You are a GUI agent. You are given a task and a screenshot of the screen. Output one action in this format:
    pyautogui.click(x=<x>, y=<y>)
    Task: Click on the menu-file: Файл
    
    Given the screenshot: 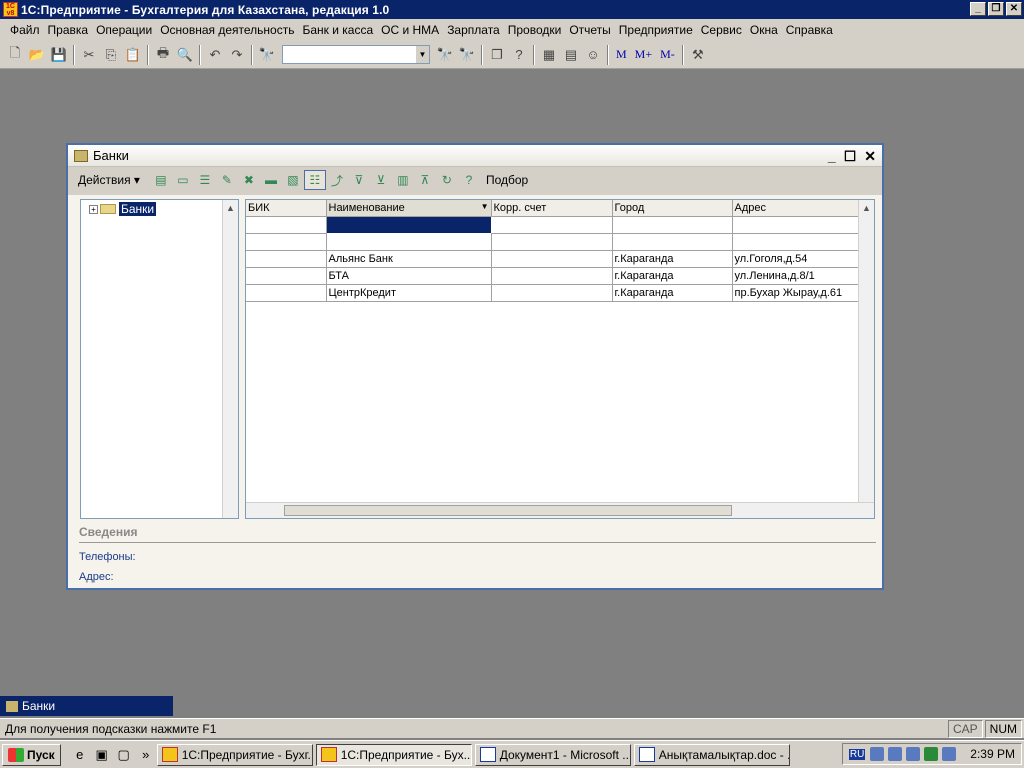 What is the action you would take?
    pyautogui.click(x=25, y=30)
    